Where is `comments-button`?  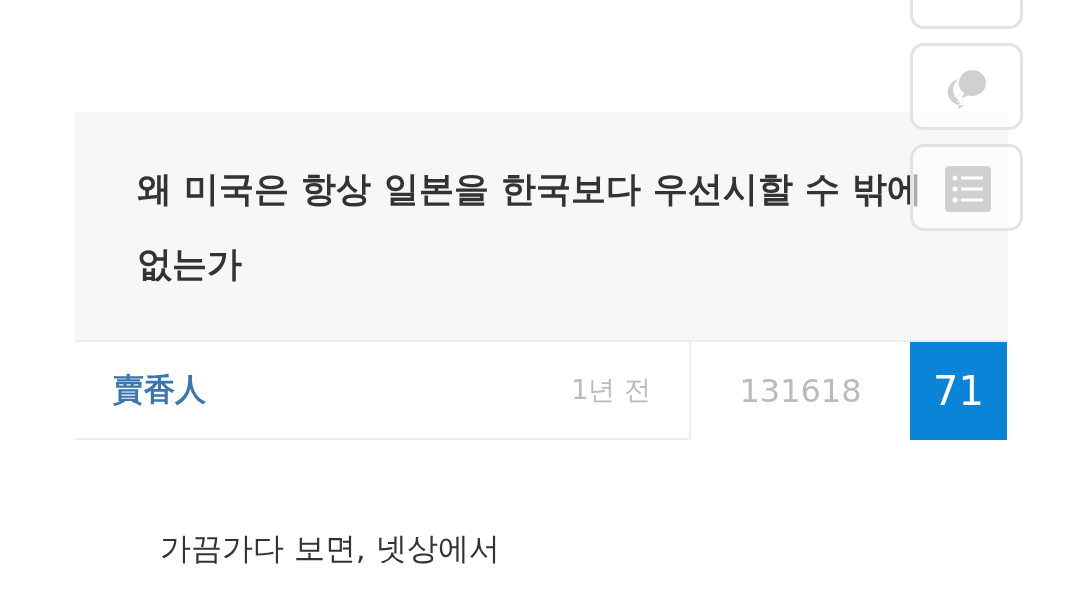
comments-button is located at coordinates (966, 86).